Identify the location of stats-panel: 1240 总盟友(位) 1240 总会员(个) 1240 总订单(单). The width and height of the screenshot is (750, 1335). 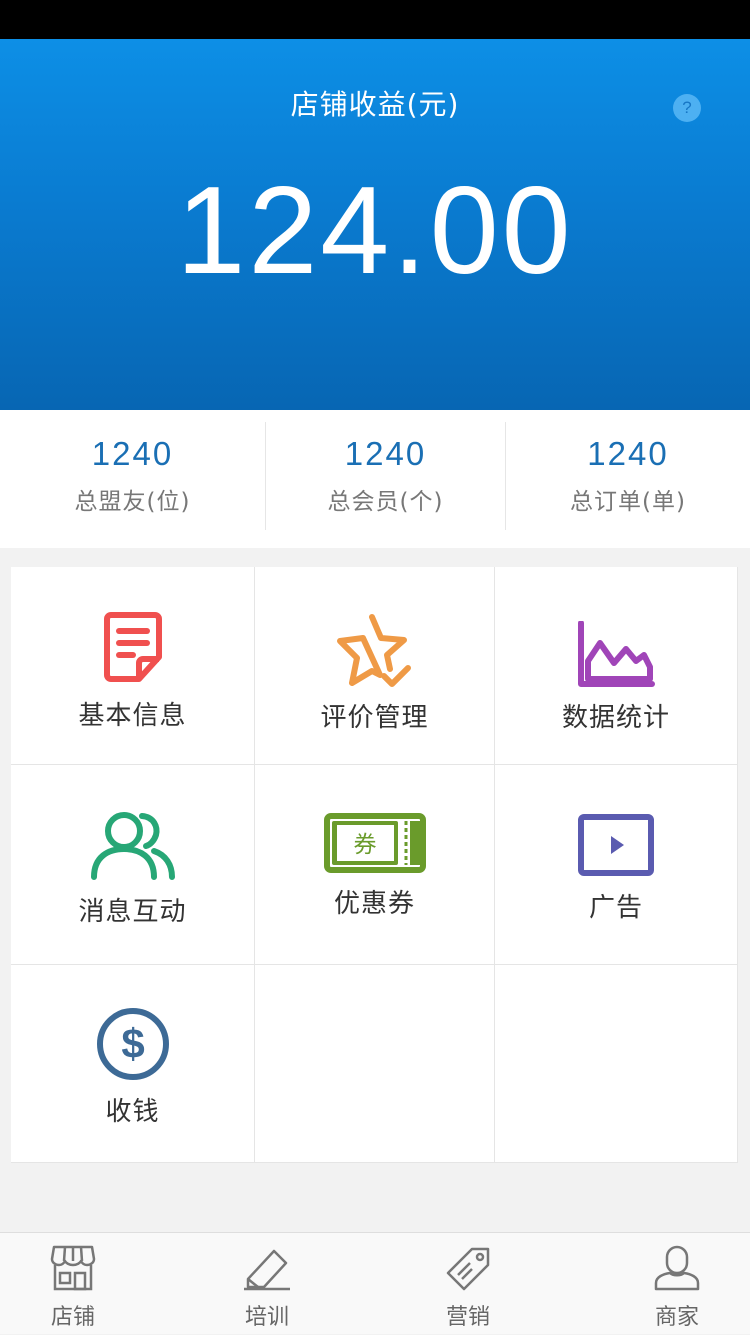
(375, 479).